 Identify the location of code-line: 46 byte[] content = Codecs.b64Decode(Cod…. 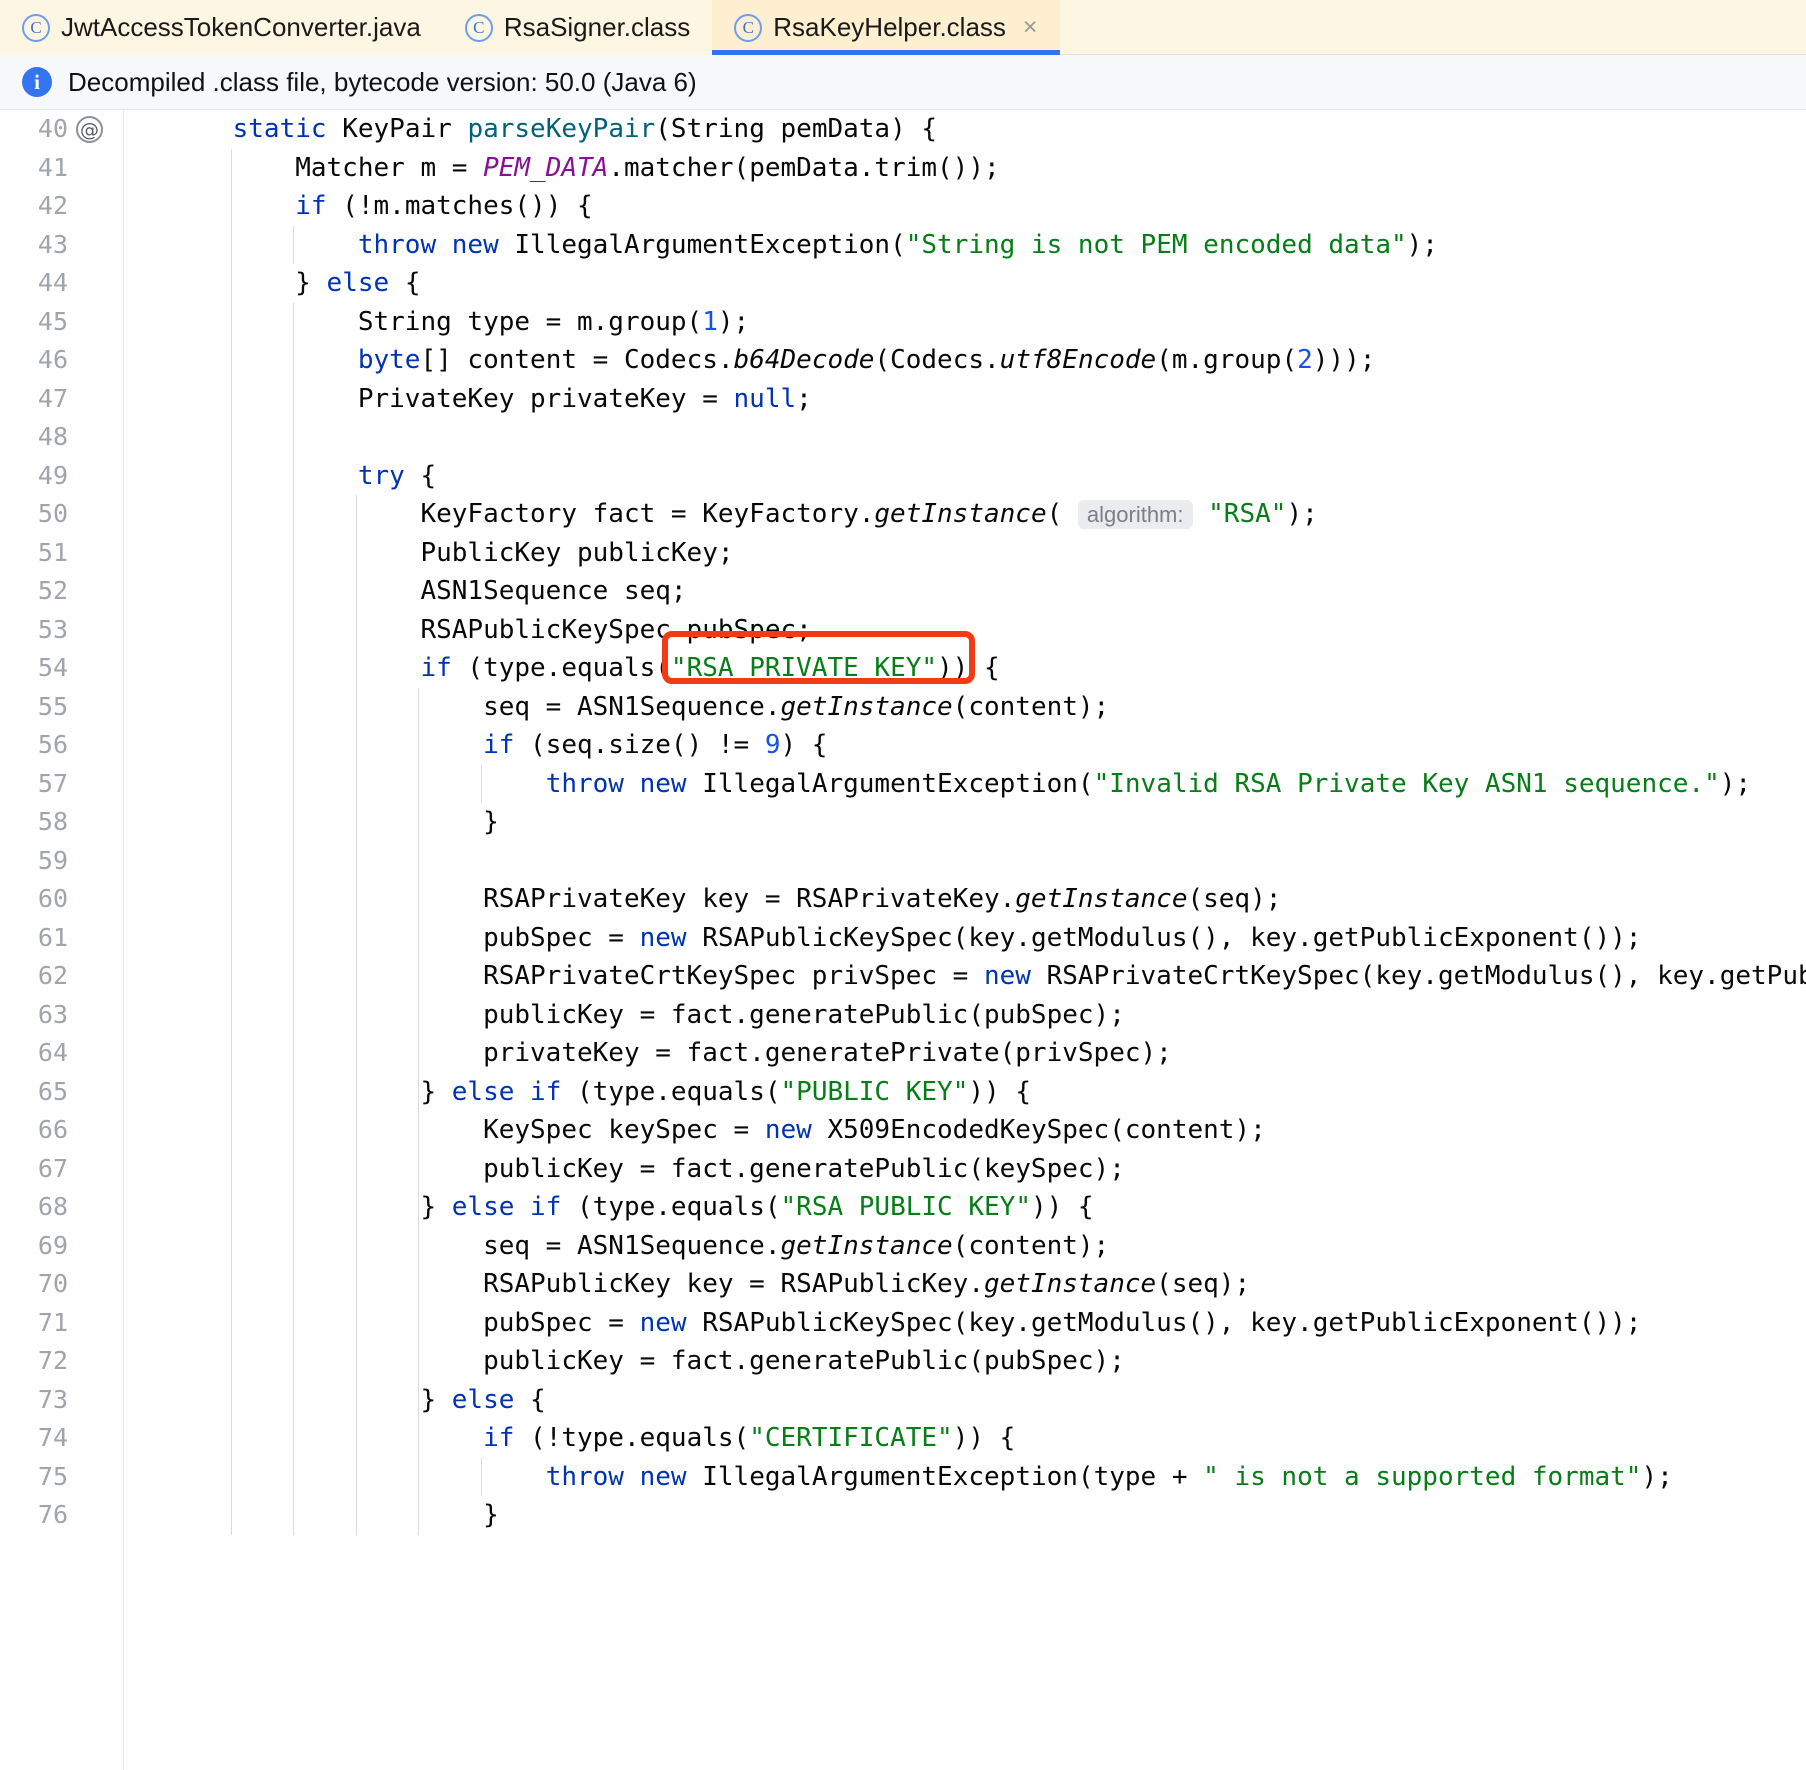
(903, 360).